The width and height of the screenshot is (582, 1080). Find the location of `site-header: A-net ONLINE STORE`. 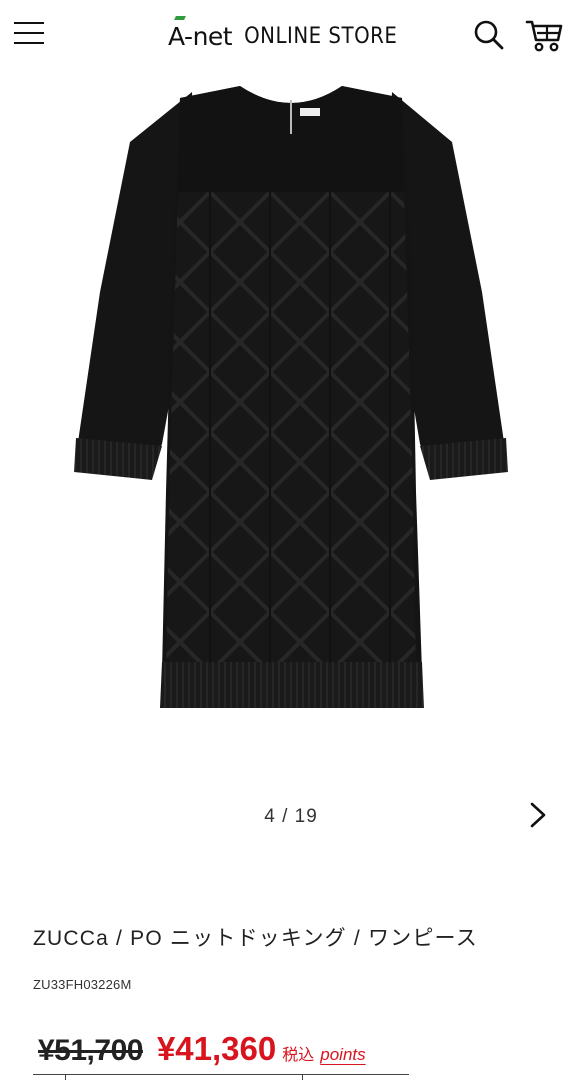

site-header: A-net ONLINE STORE is located at coordinates (291, 36).